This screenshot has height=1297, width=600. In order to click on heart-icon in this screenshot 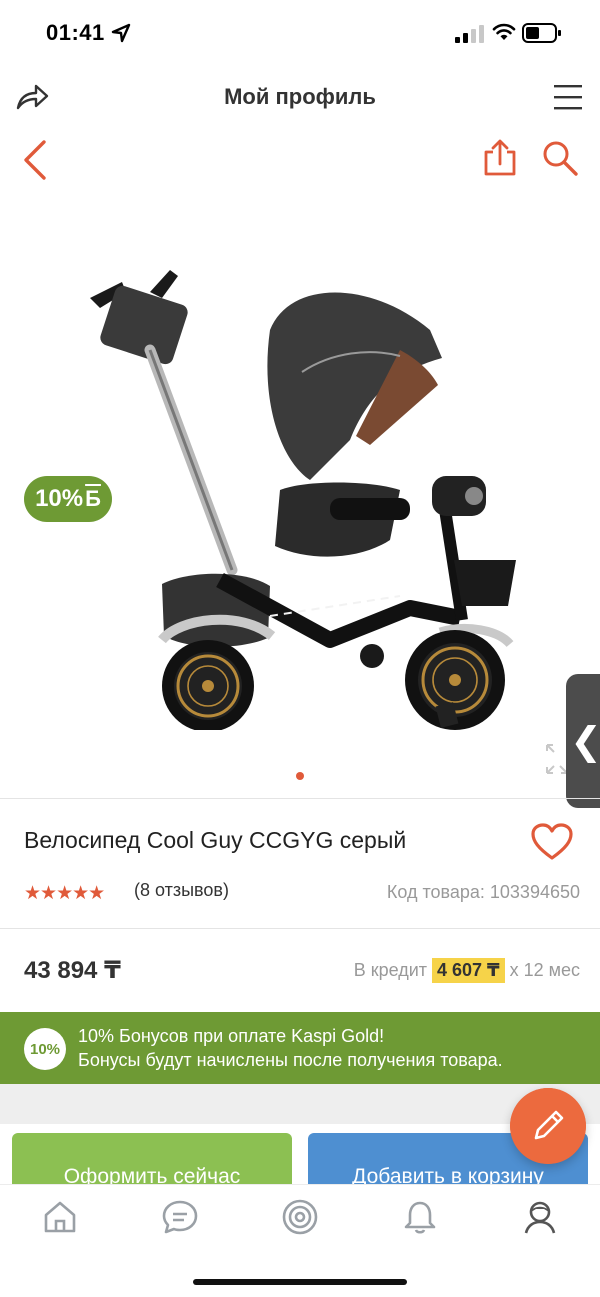, I will do `click(552, 842)`.